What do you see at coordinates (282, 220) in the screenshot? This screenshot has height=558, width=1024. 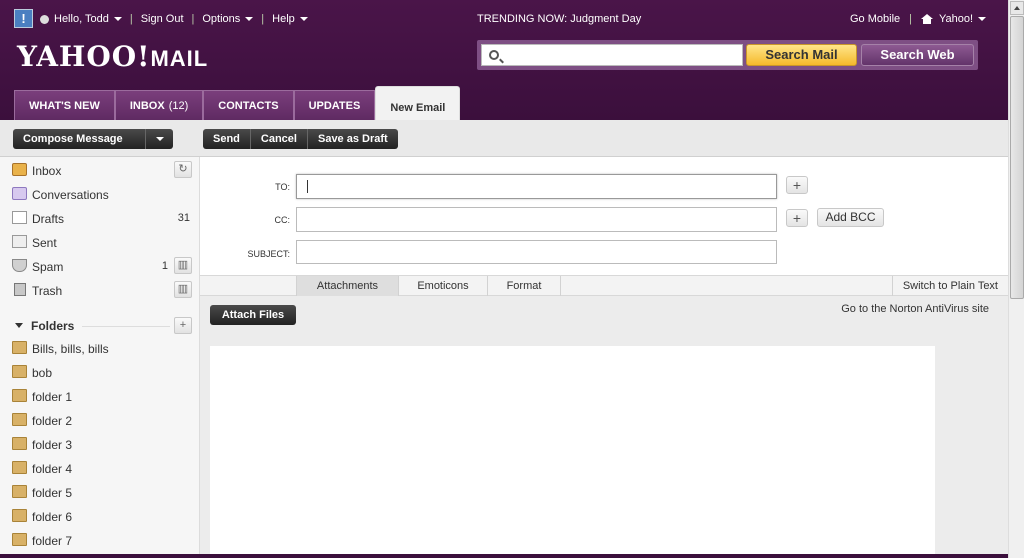 I see `cc-label: CC:` at bounding box center [282, 220].